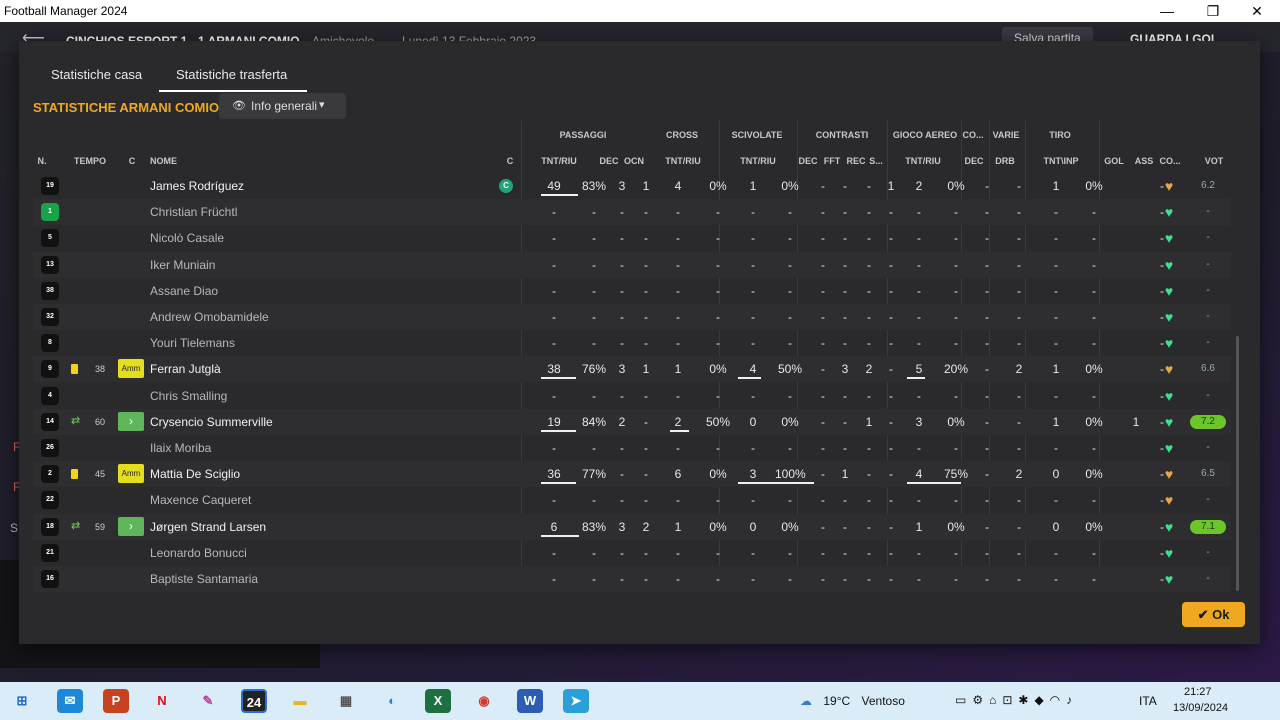 The height and width of the screenshot is (720, 1280). Describe the element at coordinates (1005, 161) in the screenshot. I see `col-dribbles: DRB` at that location.